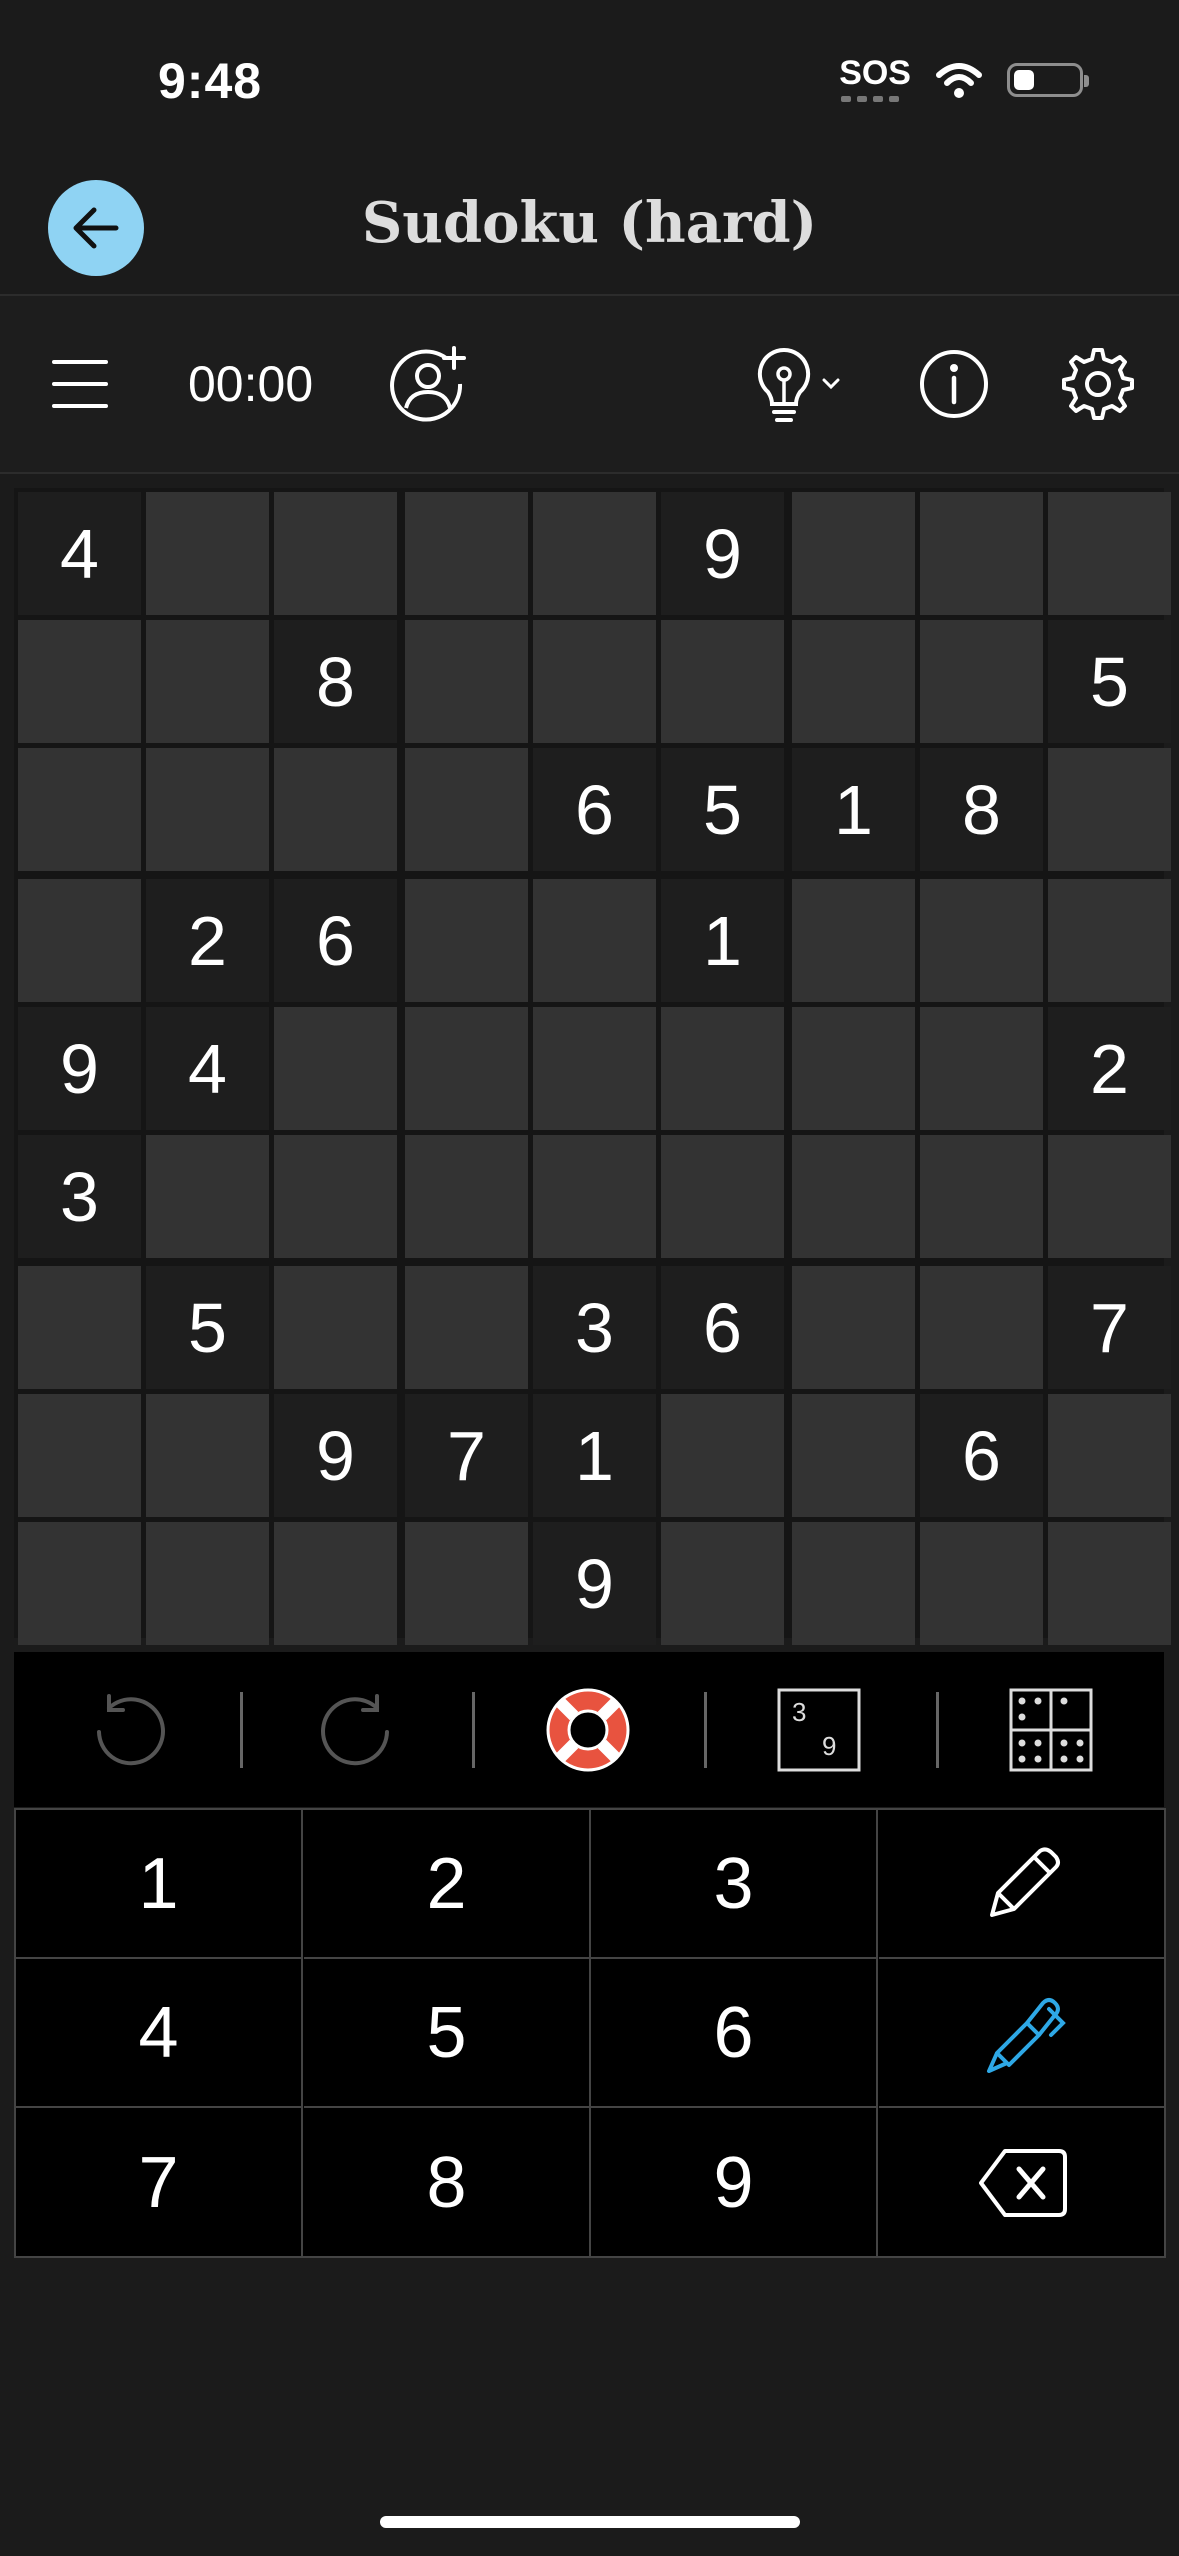  Describe the element at coordinates (1051, 1729) in the screenshot. I see `candidates-button` at that location.